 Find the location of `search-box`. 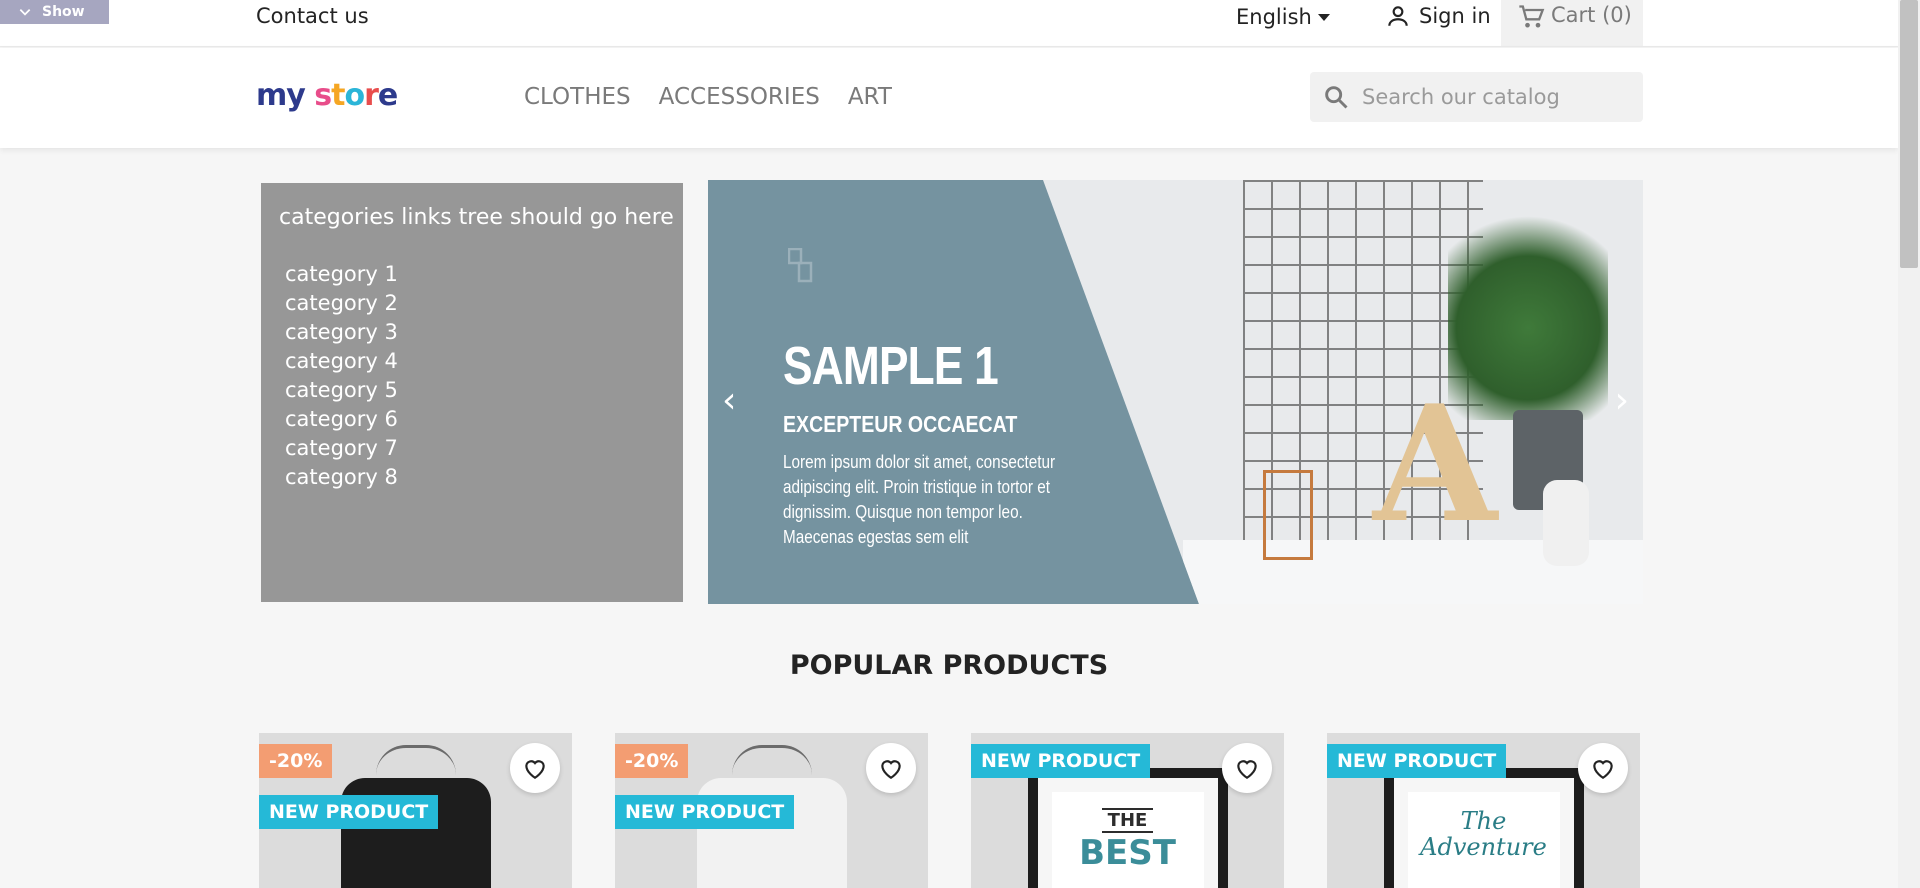

search-box is located at coordinates (1476, 97).